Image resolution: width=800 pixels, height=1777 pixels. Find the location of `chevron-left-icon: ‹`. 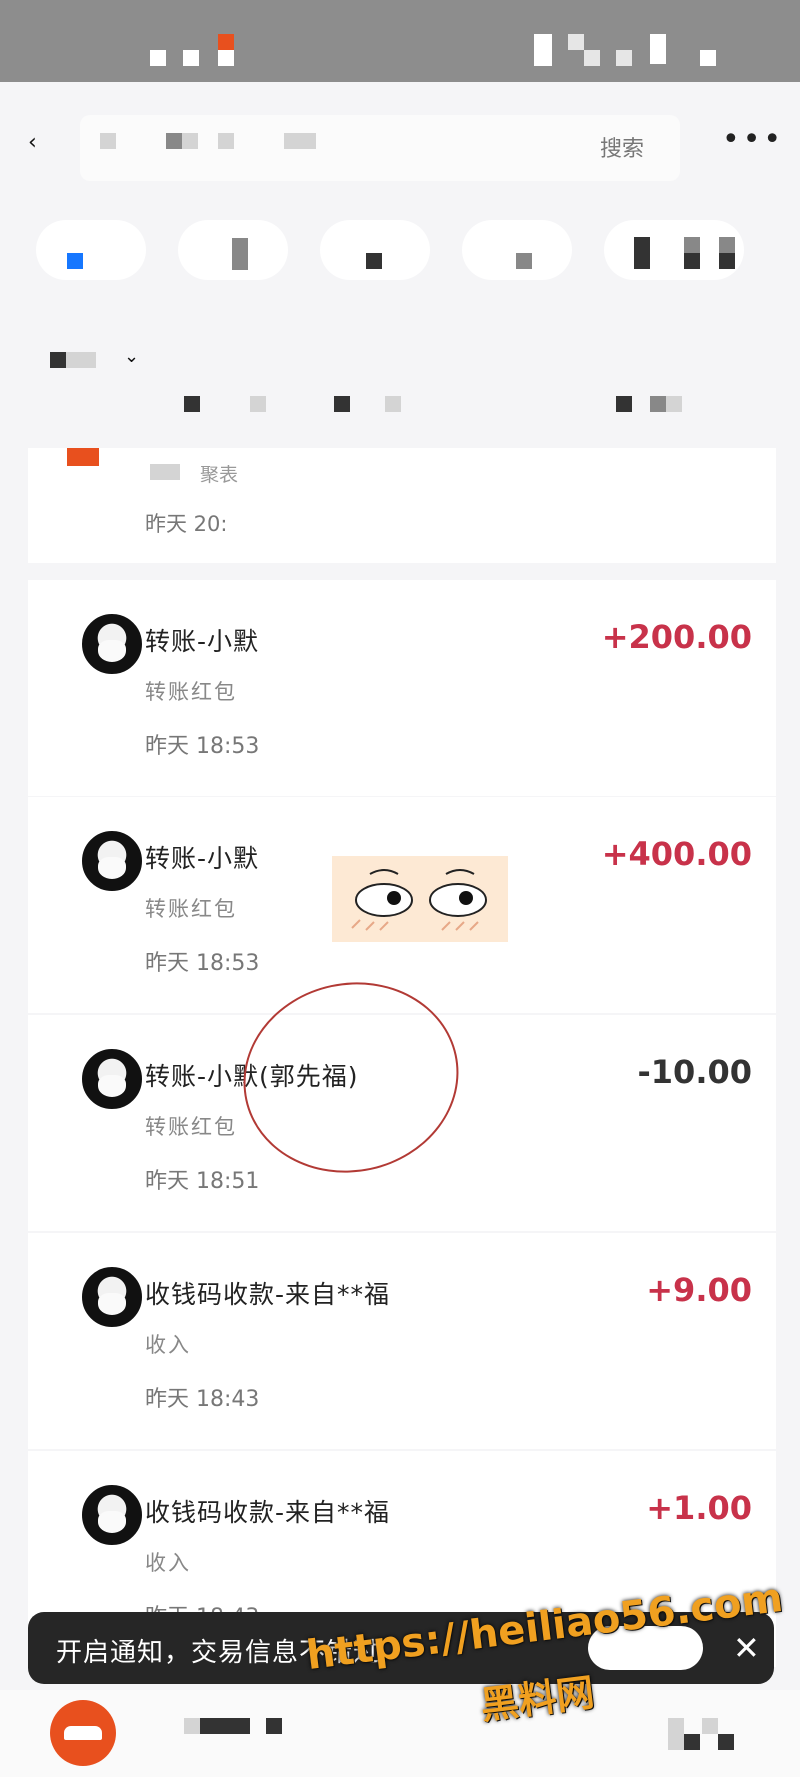

chevron-left-icon: ‹ is located at coordinates (39, 143).